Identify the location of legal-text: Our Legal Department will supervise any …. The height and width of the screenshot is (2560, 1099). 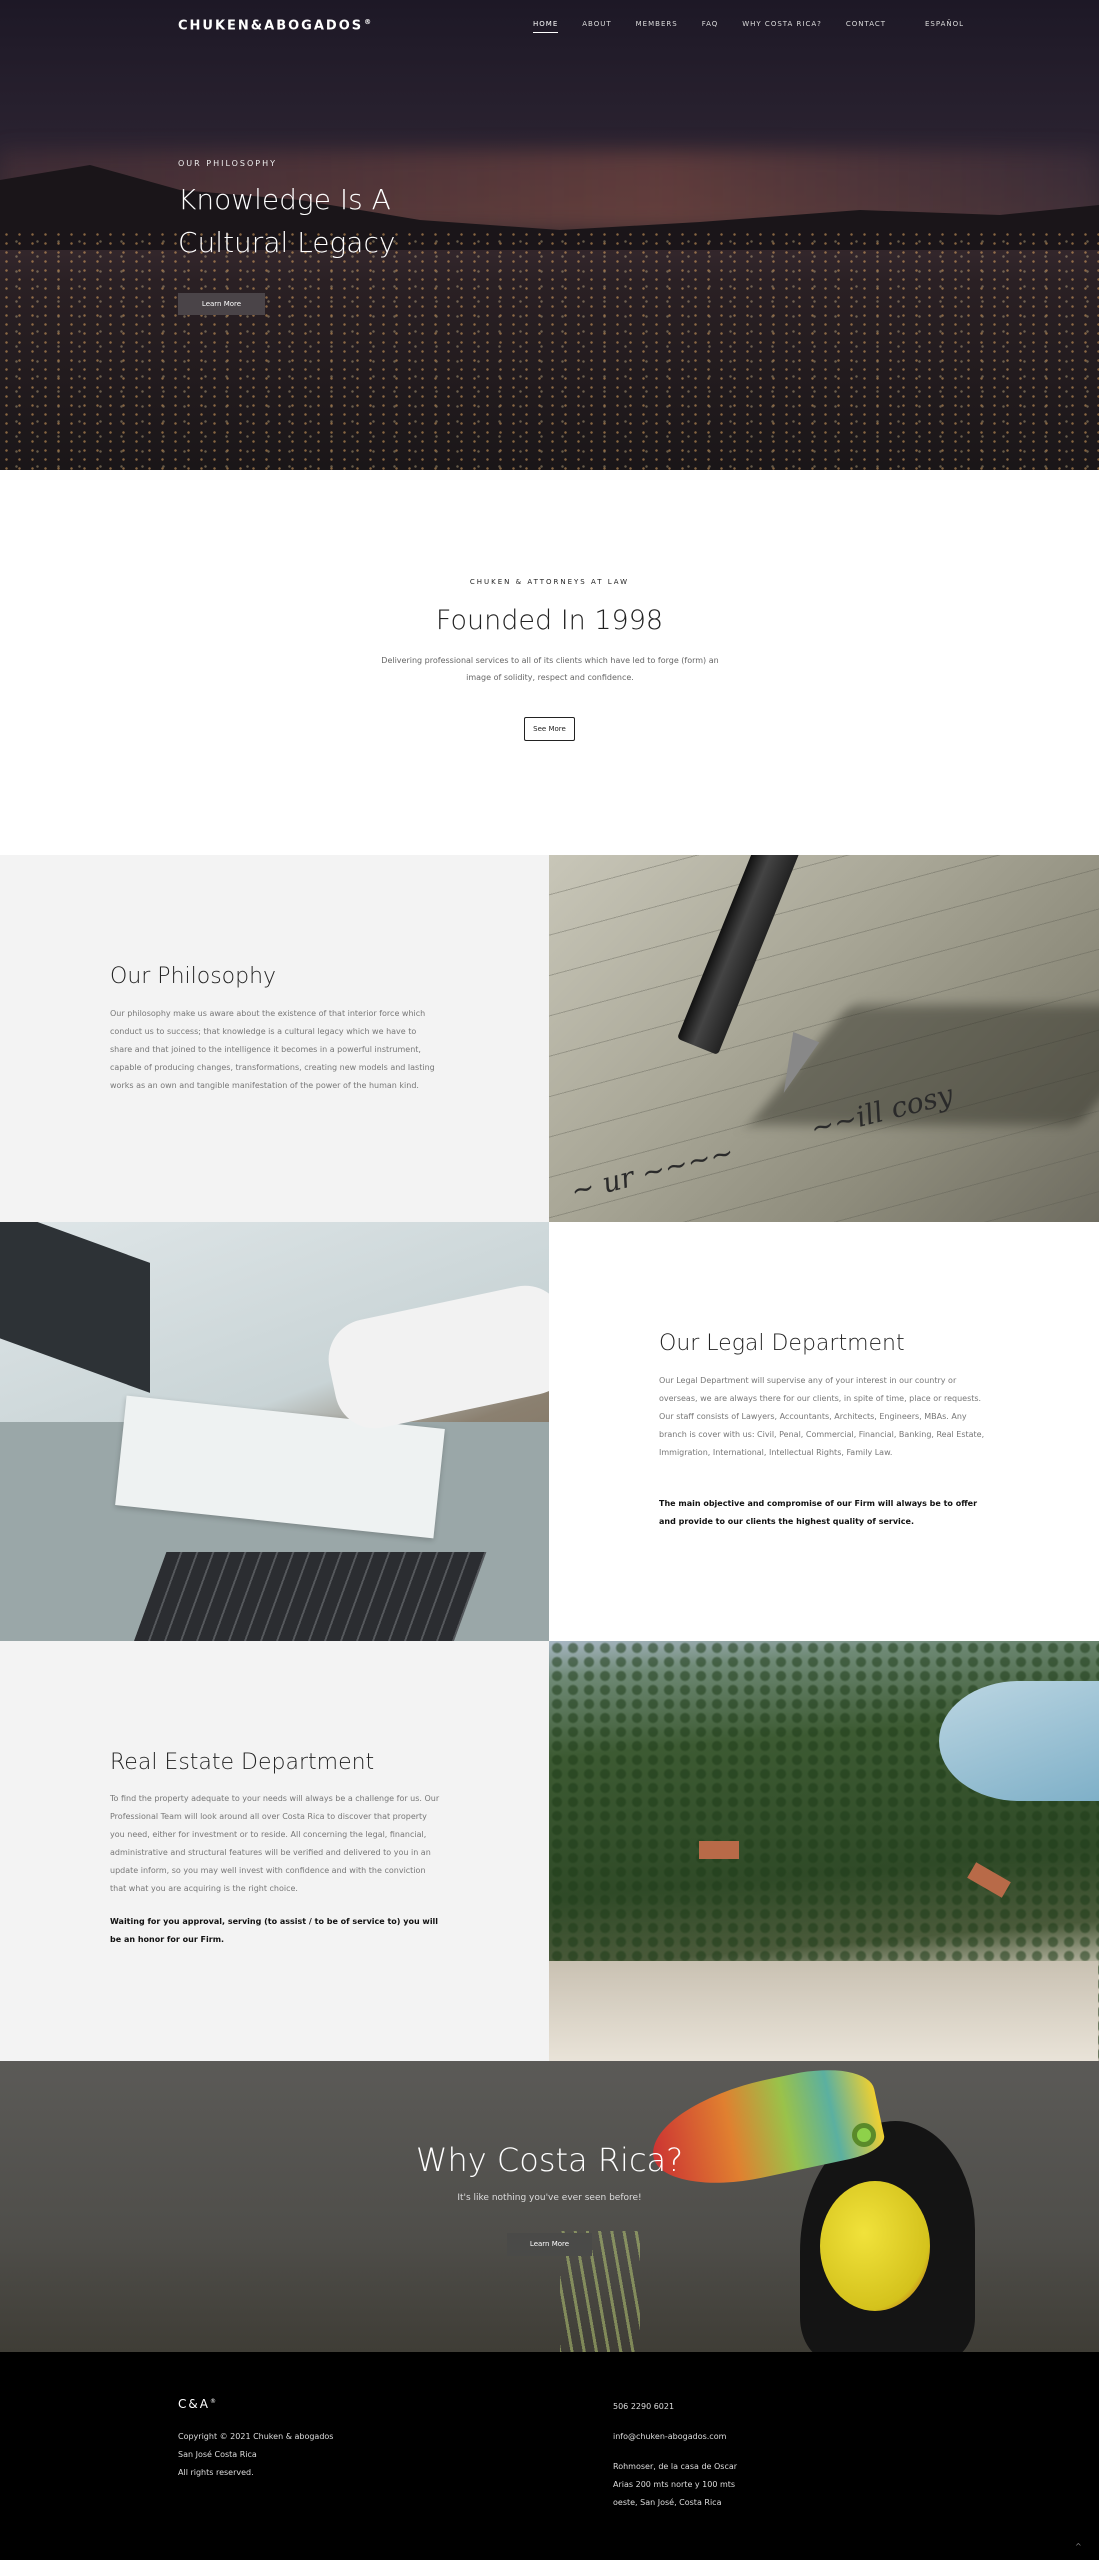
(822, 1416).